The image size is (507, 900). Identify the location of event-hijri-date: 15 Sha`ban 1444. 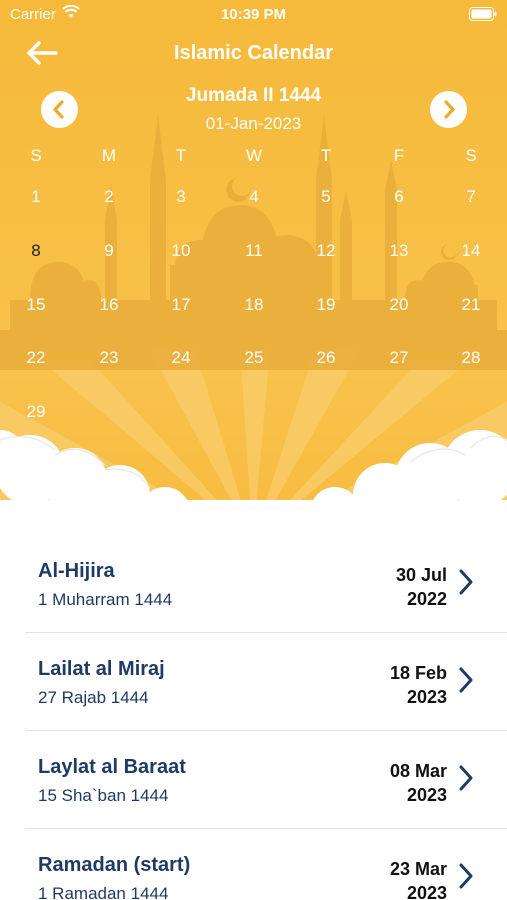
(103, 795).